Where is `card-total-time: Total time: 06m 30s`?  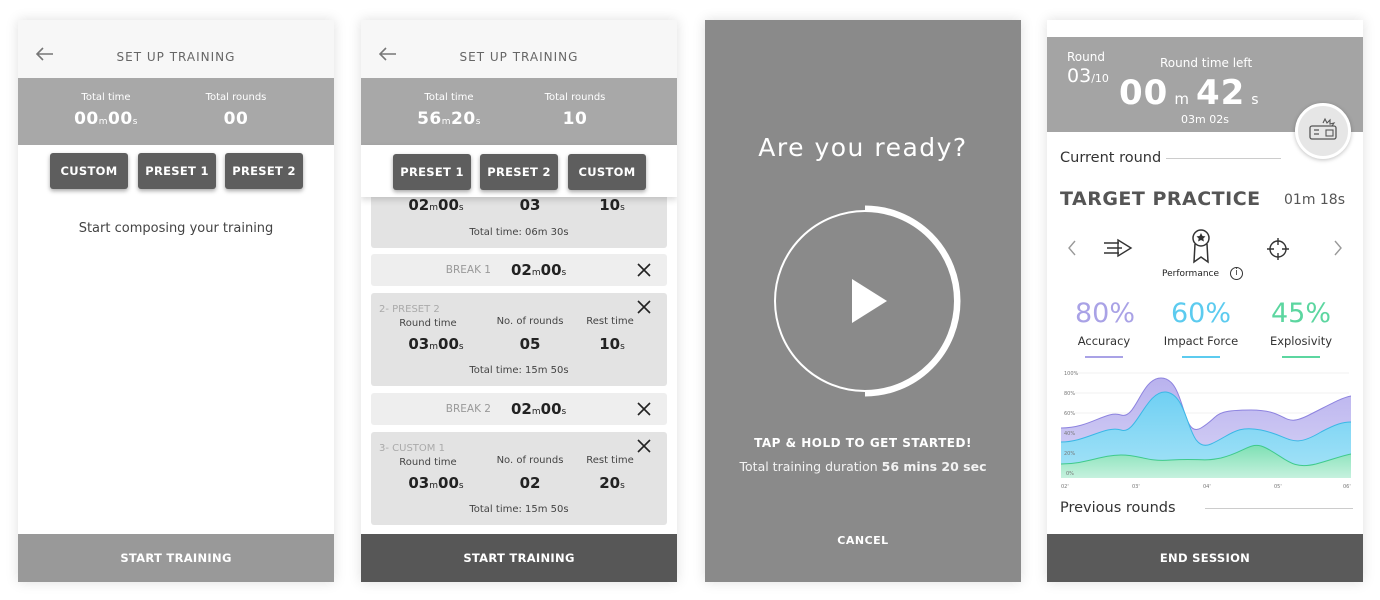
card-total-time: Total time: 06m 30s is located at coordinates (519, 232).